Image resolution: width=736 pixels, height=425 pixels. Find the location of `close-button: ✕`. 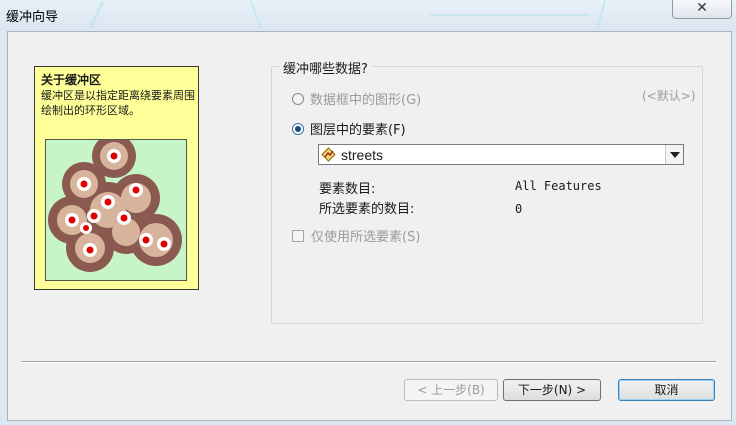

close-button: ✕ is located at coordinates (702, 9).